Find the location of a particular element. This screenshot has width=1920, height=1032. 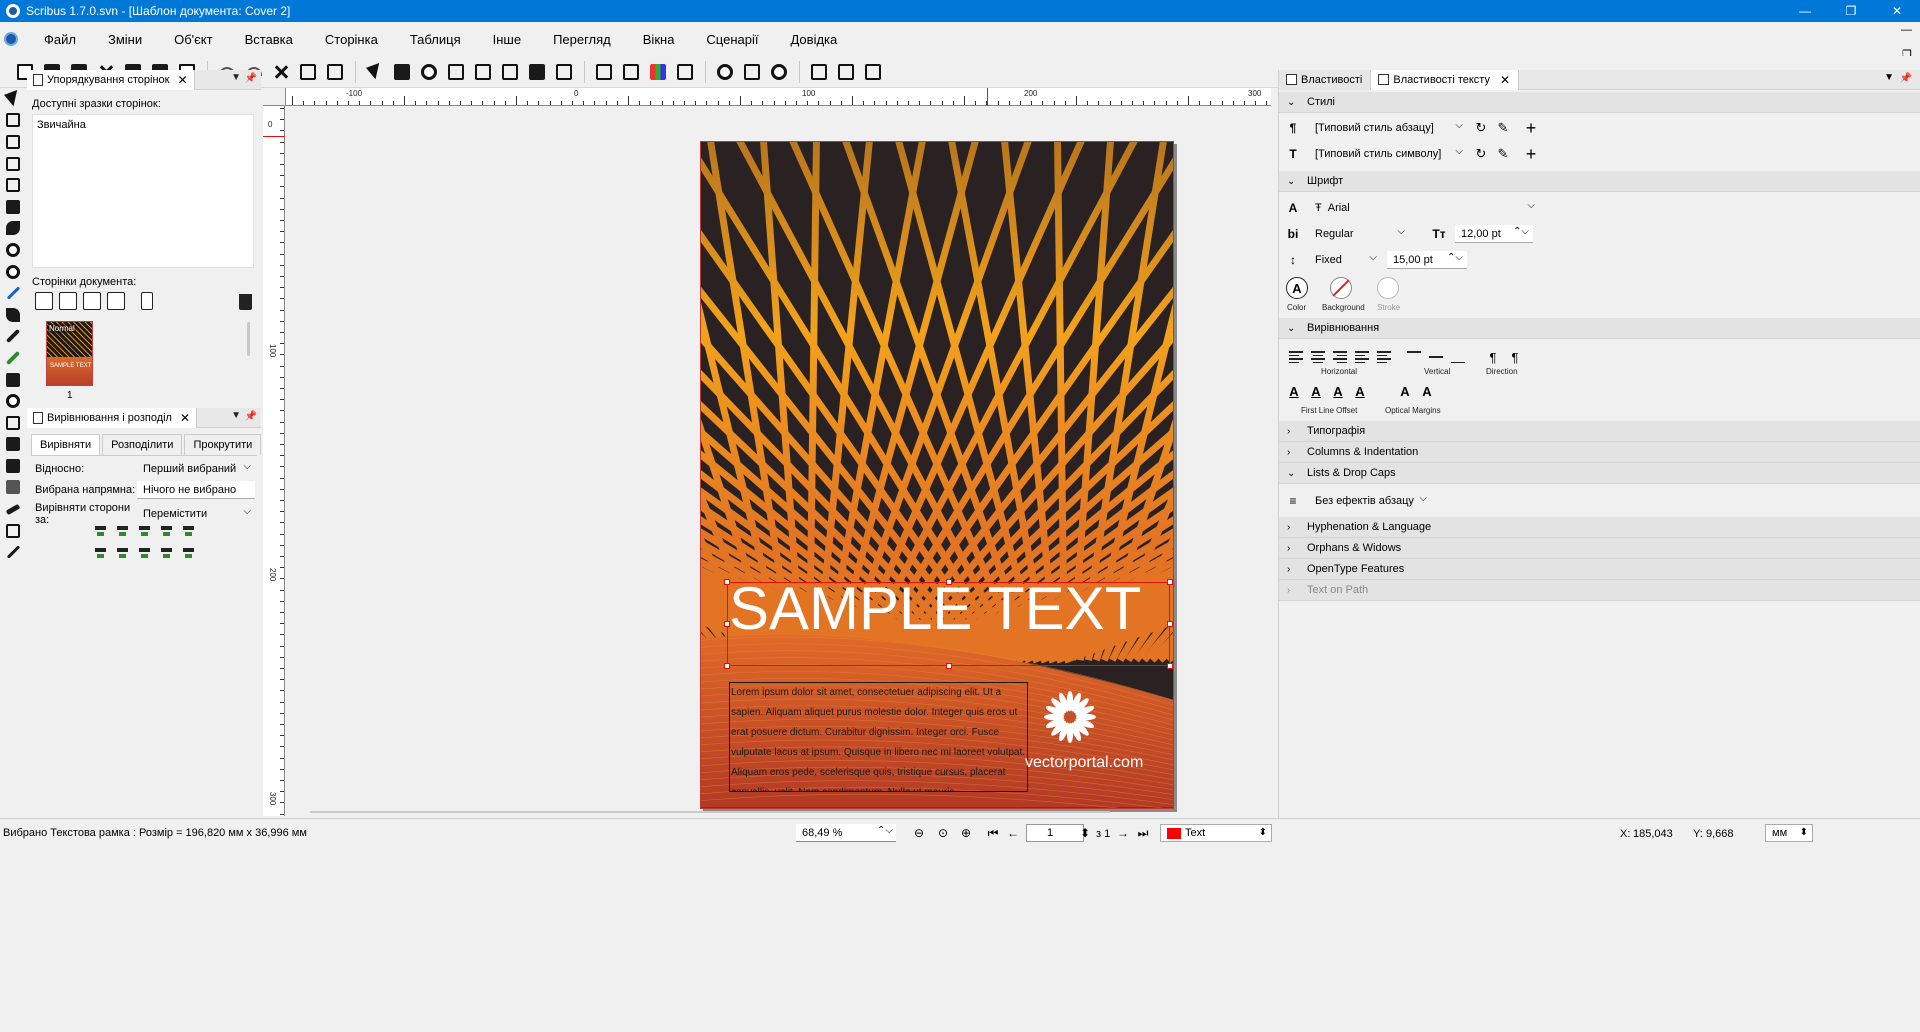

optical-margin-right-icon: A is located at coordinates (1427, 391).